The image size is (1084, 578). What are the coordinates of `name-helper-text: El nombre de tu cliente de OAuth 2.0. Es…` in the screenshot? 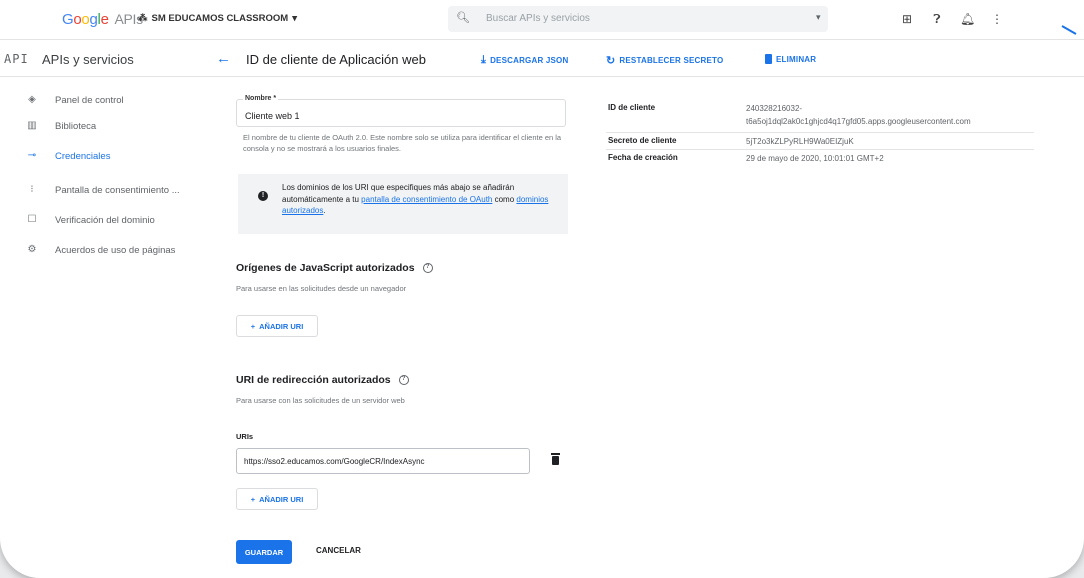 It's located at (402, 143).